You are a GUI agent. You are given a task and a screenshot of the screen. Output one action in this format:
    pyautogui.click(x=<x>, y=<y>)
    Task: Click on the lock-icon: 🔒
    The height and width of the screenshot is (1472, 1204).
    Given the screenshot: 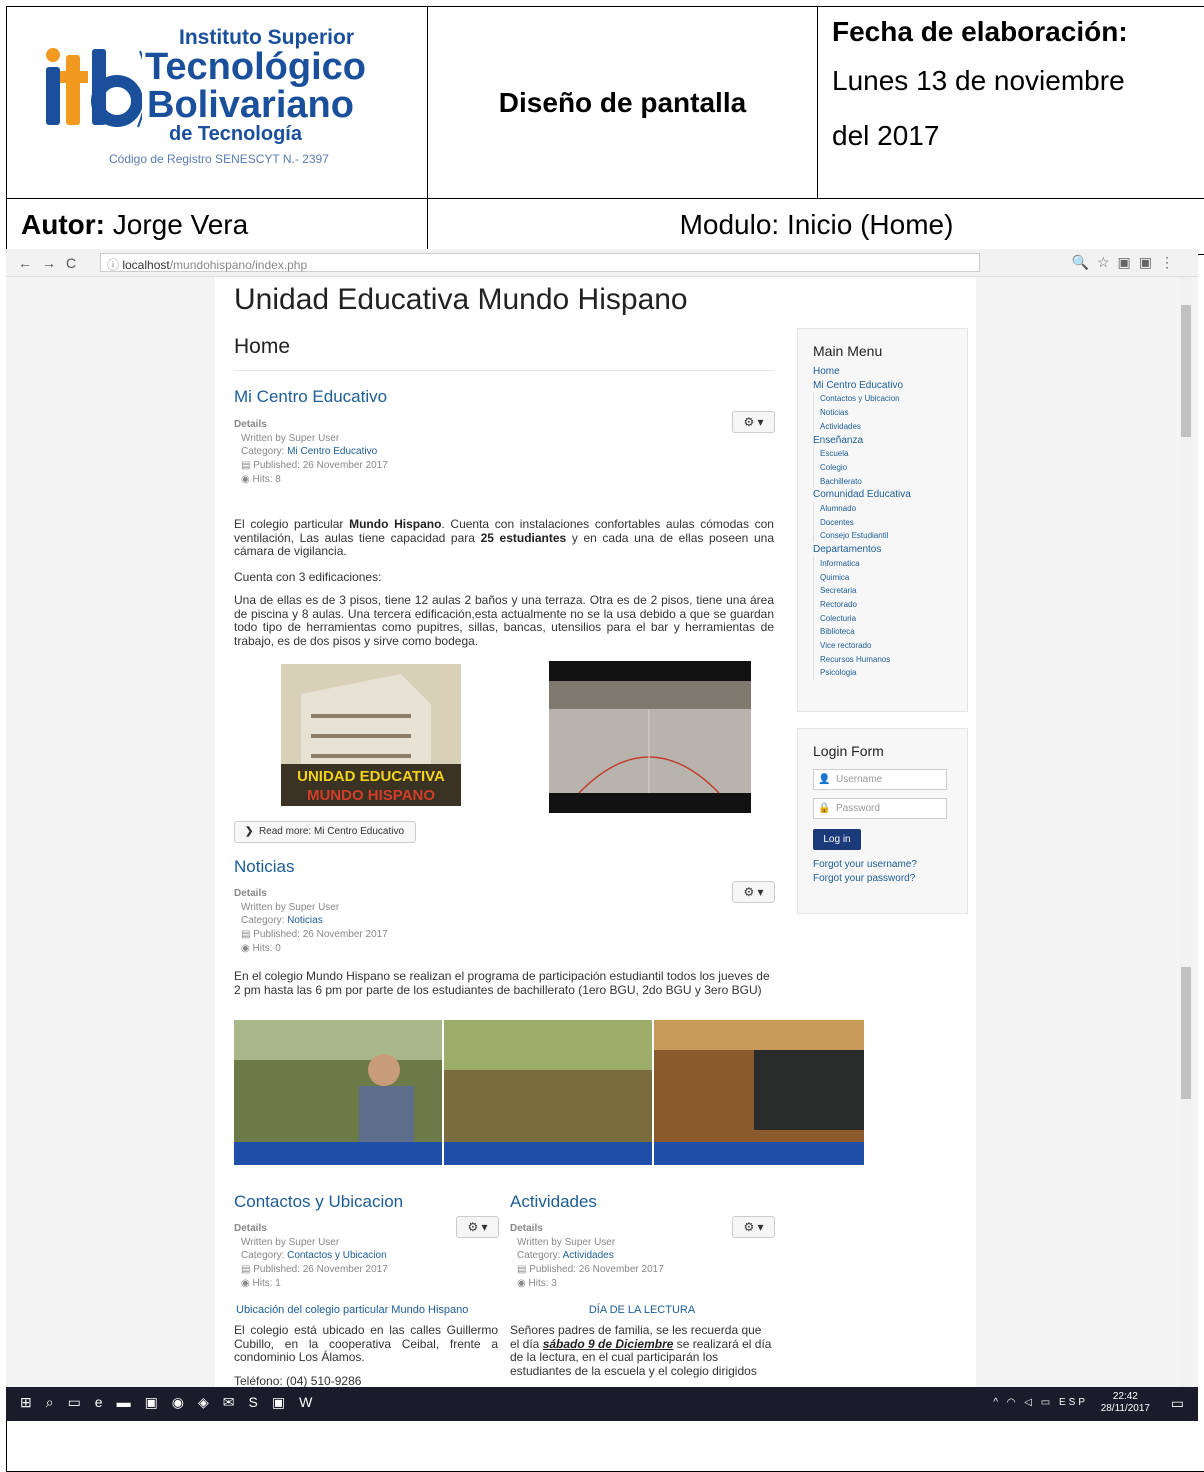 What is the action you would take?
    pyautogui.click(x=824, y=808)
    